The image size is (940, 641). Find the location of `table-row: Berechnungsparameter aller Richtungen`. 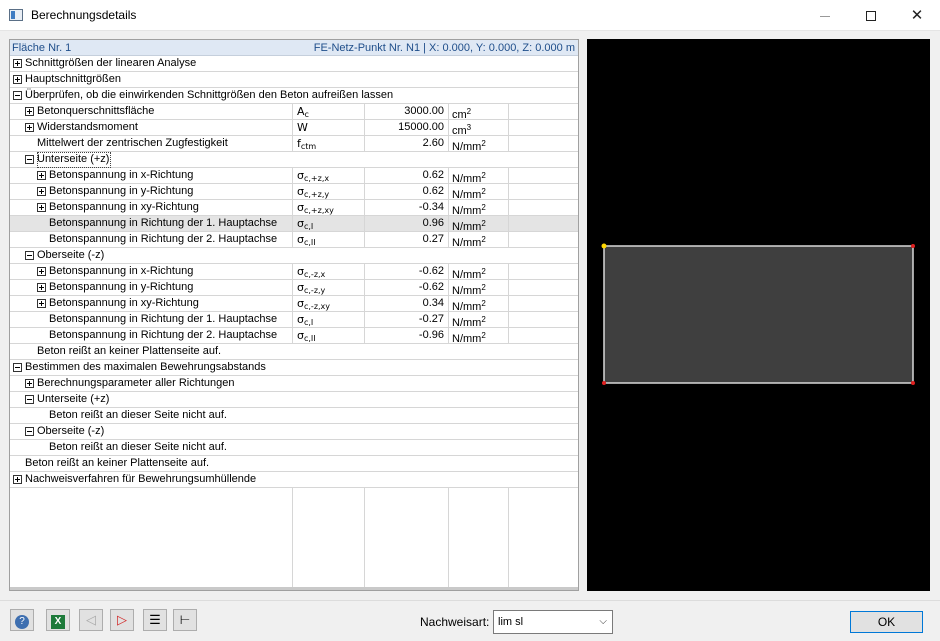

table-row: Berechnungsparameter aller Richtungen is located at coordinates (294, 384).